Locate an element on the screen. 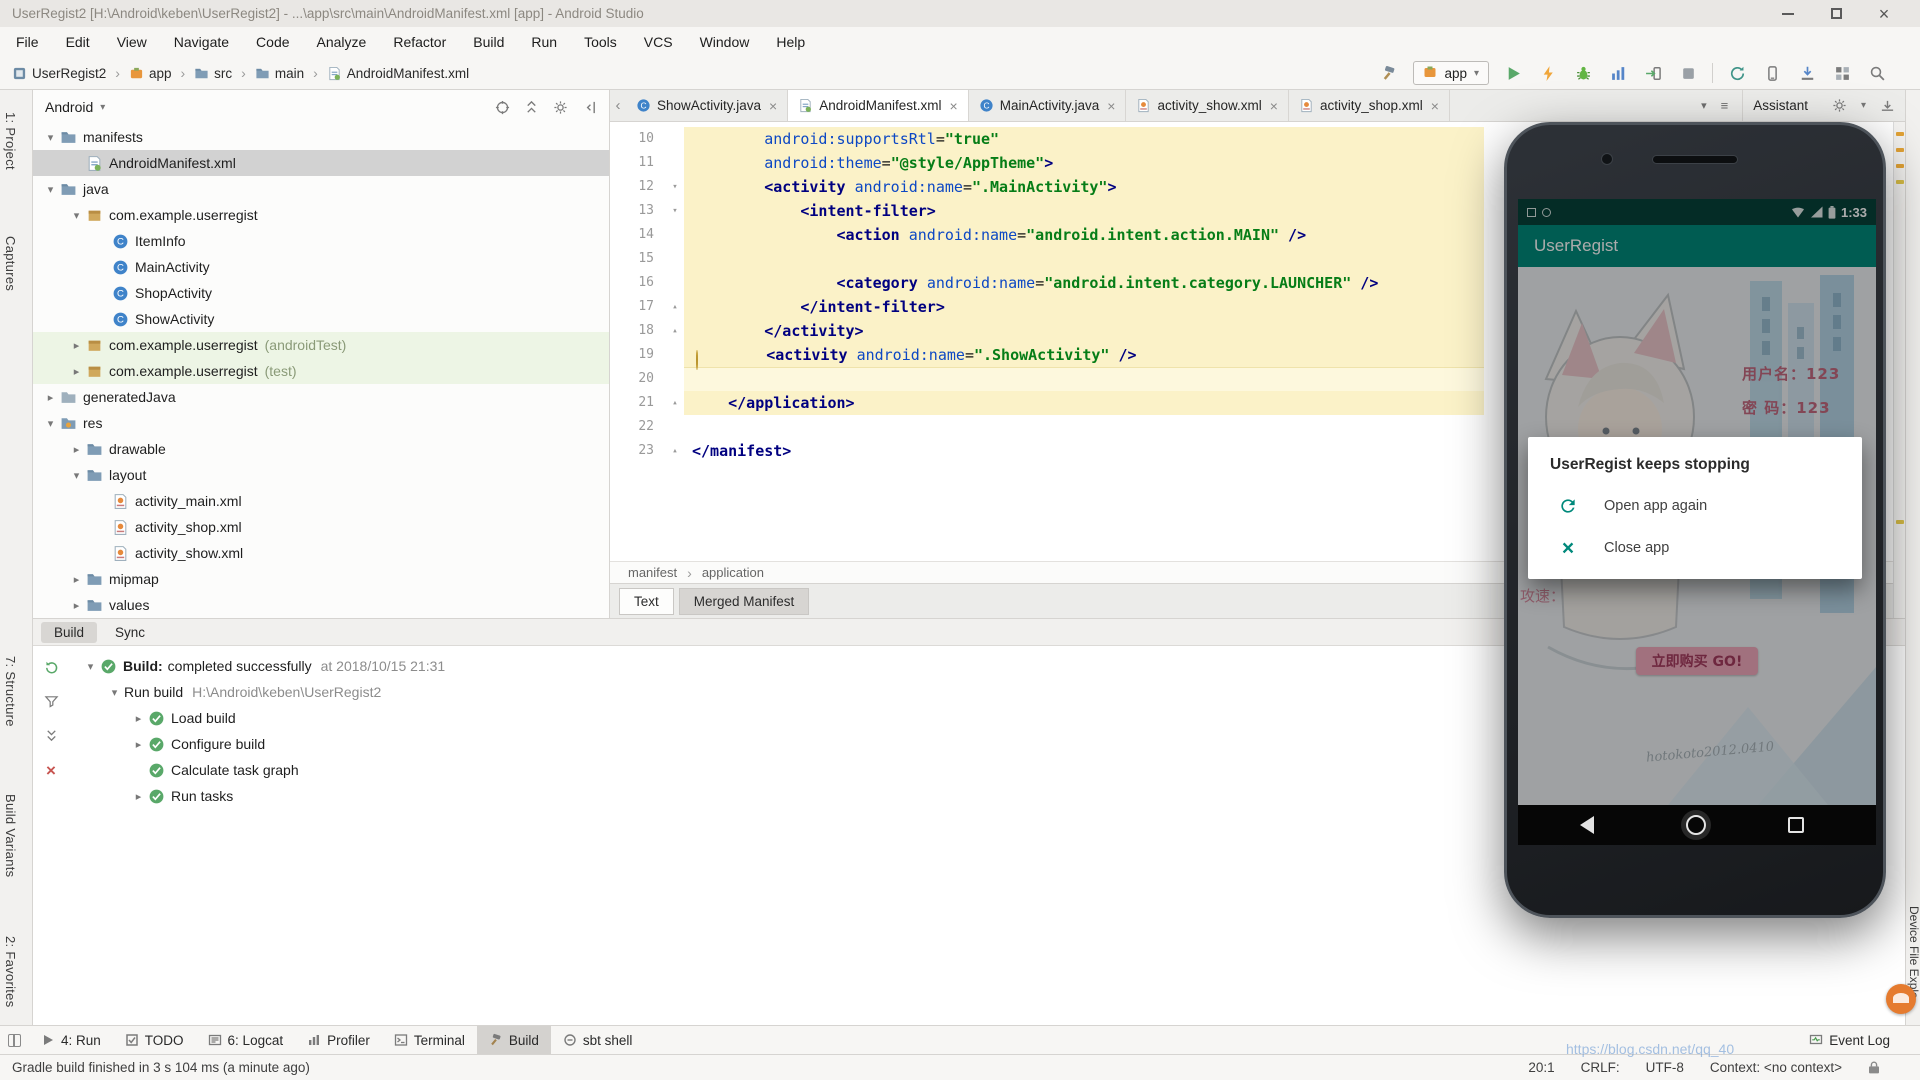 This screenshot has width=1920, height=1080. filter-icon is located at coordinates (51, 701).